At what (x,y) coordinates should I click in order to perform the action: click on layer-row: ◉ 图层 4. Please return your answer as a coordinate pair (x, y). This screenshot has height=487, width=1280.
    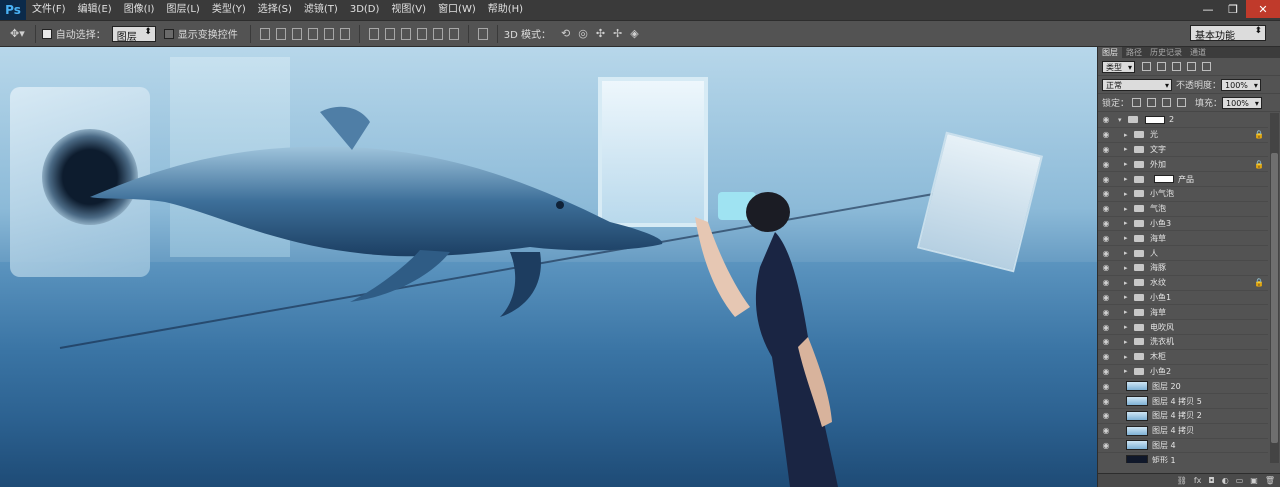
    Looking at the image, I should click on (1183, 446).